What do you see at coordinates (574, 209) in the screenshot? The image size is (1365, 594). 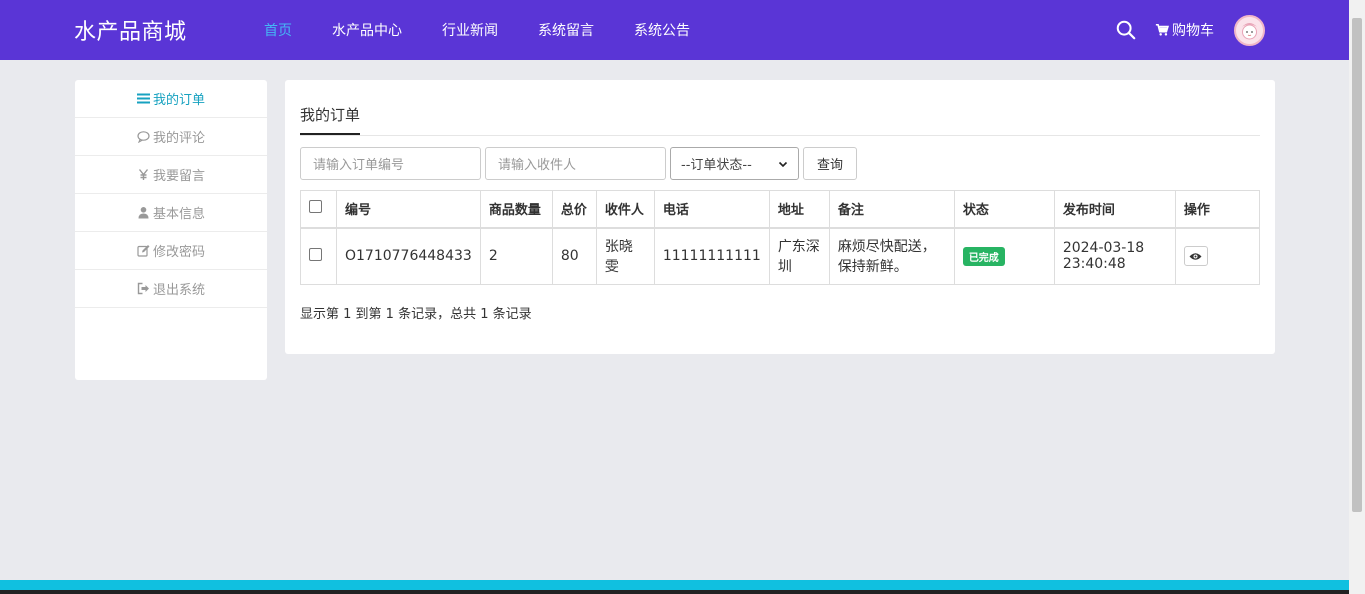 I see `column-header: 总价` at bounding box center [574, 209].